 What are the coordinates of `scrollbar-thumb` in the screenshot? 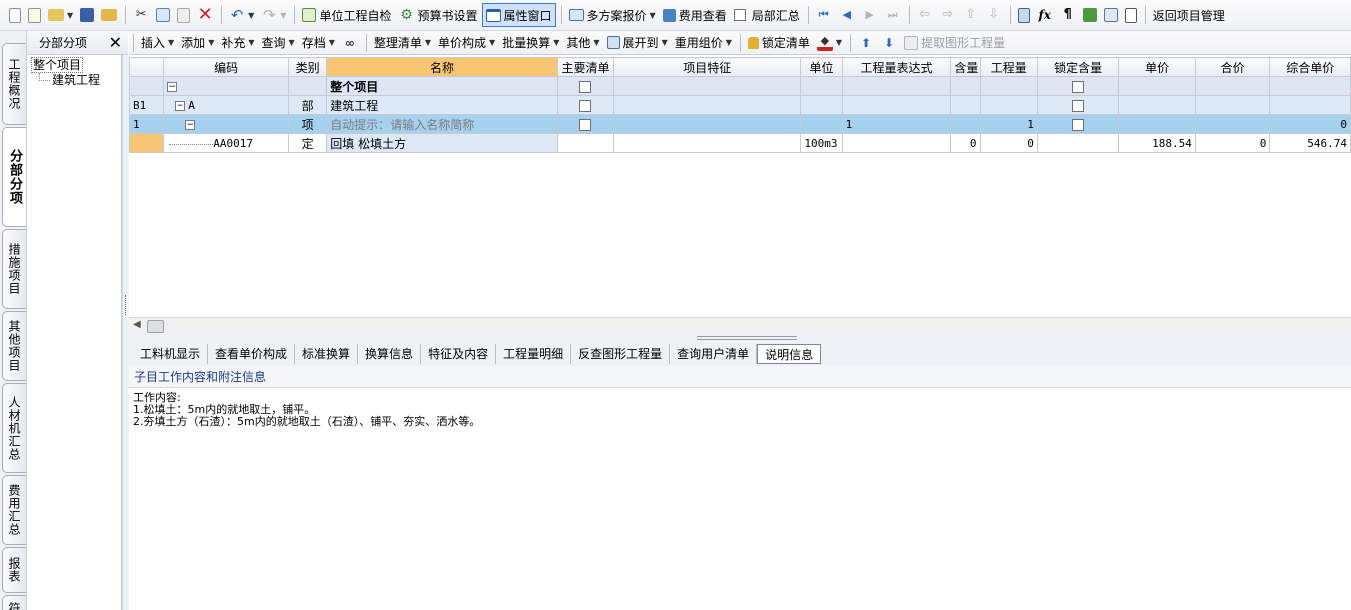 It's located at (155, 326).